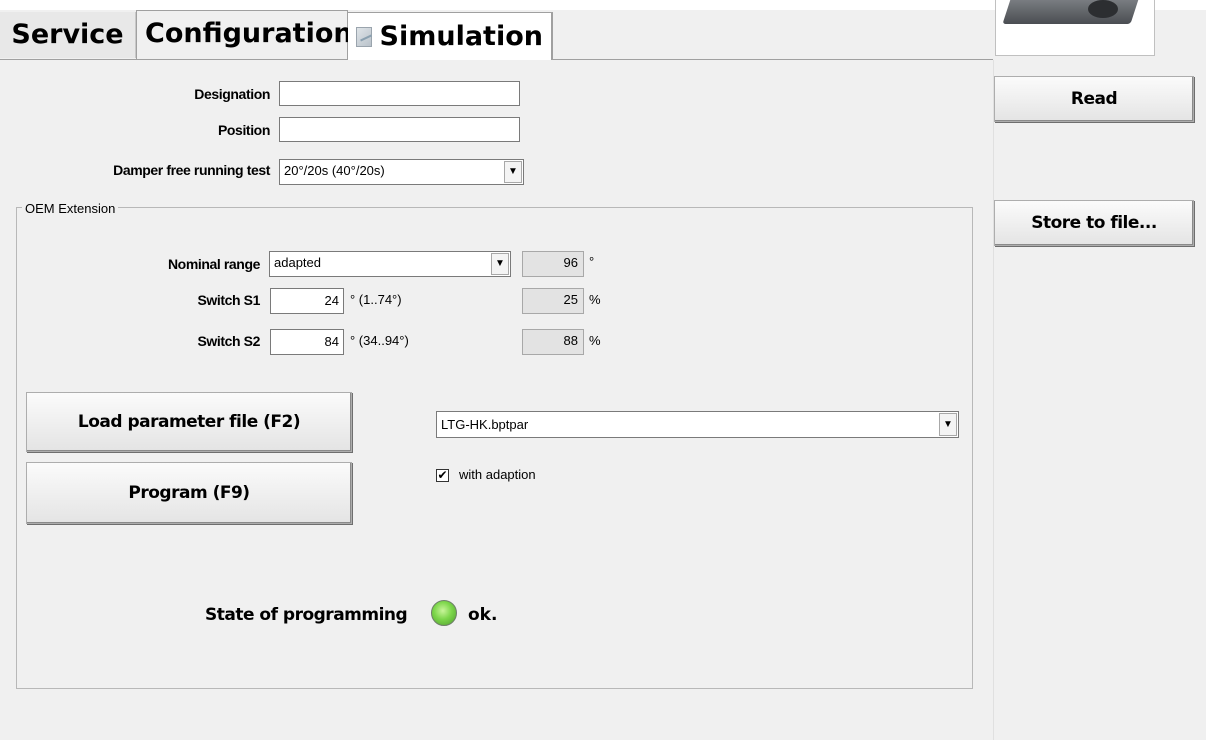 This screenshot has height=740, width=1206. What do you see at coordinates (993, 400) in the screenshot?
I see `panel-divider` at bounding box center [993, 400].